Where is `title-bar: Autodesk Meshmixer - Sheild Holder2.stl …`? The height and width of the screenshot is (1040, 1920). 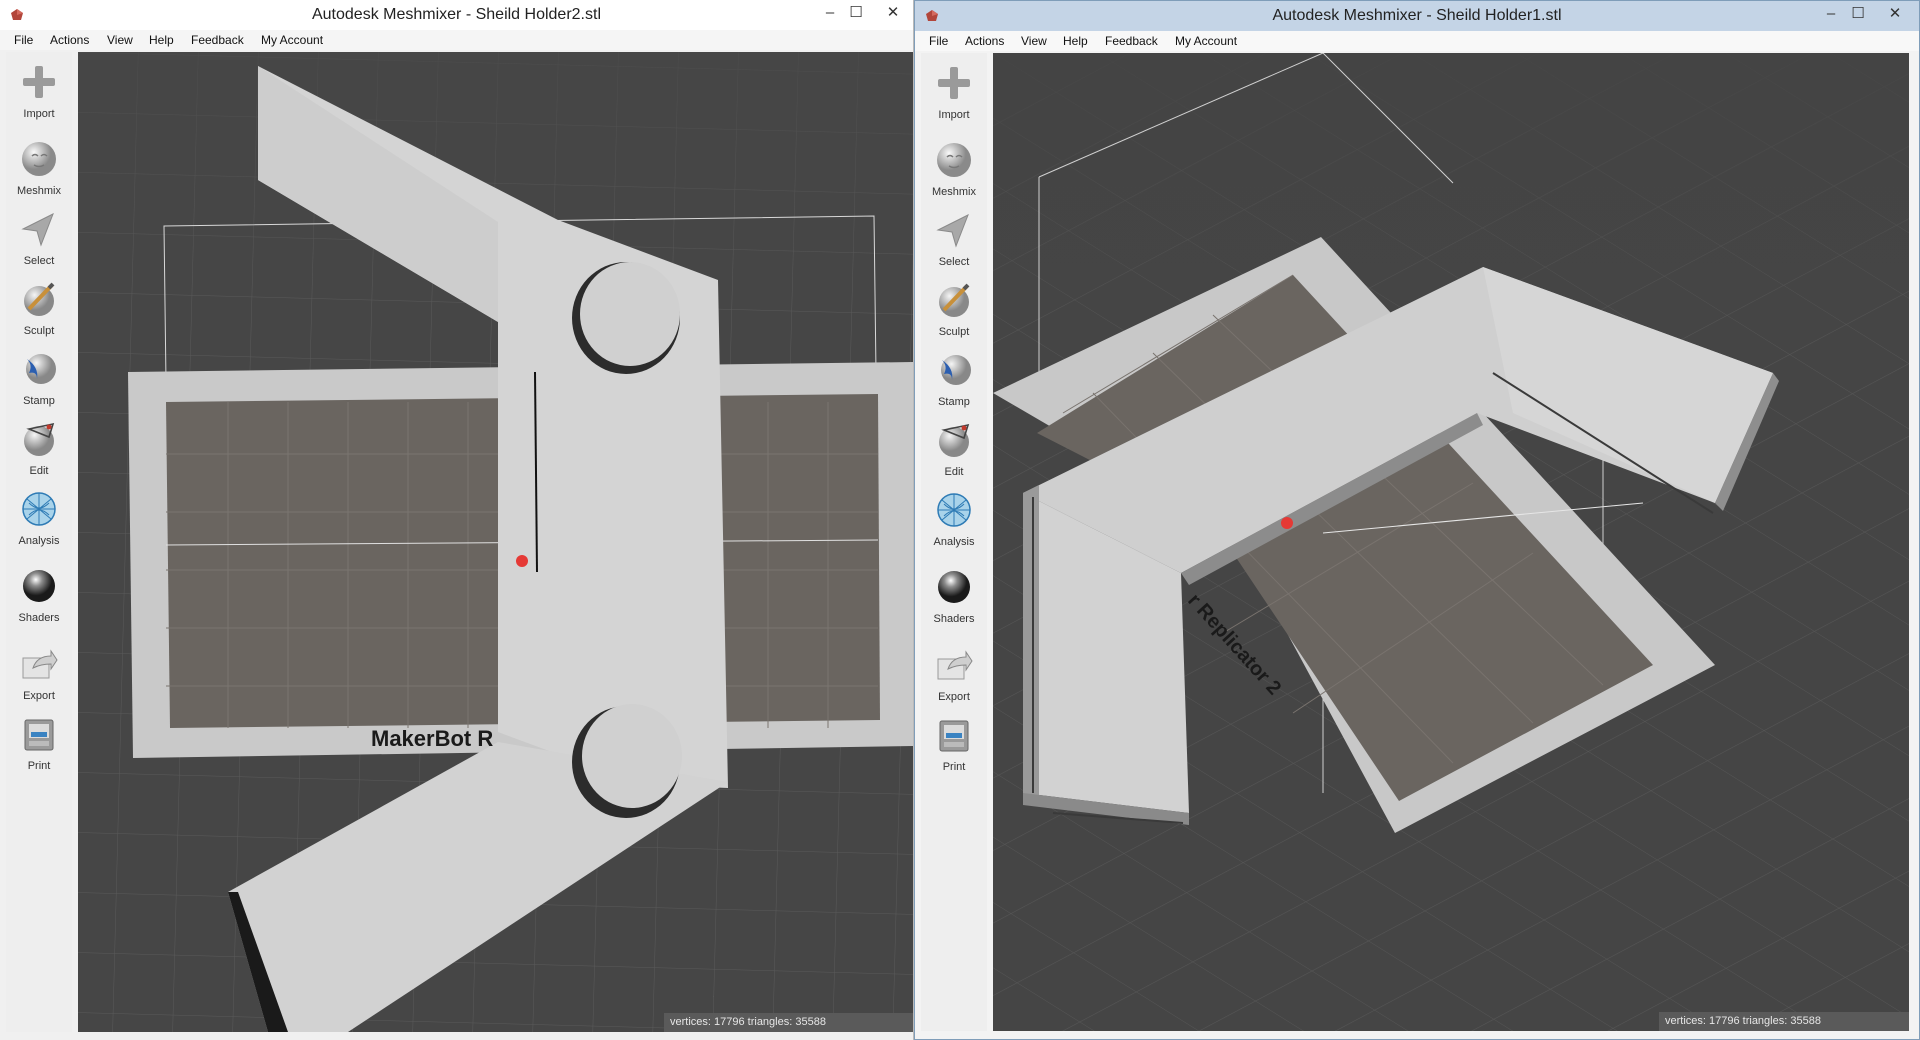 title-bar: Autodesk Meshmixer - Sheild Holder2.stl … is located at coordinates (456, 15).